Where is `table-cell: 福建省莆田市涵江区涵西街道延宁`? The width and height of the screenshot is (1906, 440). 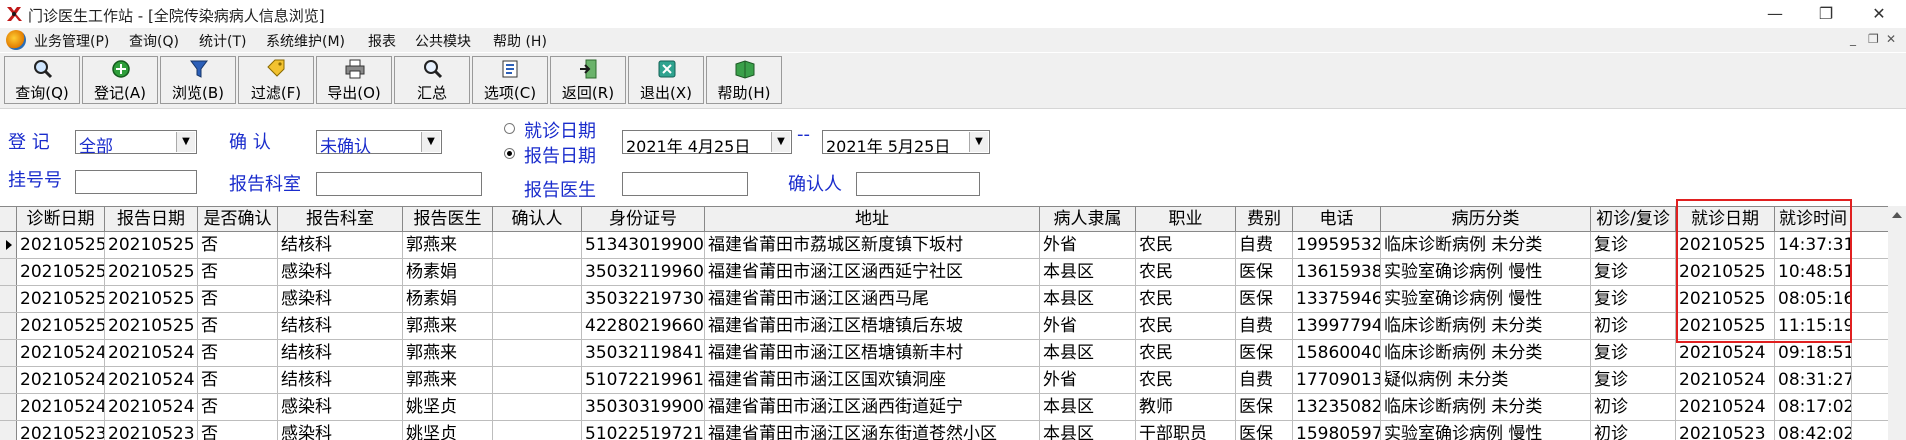
table-cell: 福建省莆田市涵江区涵西街道延宁 is located at coordinates (872, 407).